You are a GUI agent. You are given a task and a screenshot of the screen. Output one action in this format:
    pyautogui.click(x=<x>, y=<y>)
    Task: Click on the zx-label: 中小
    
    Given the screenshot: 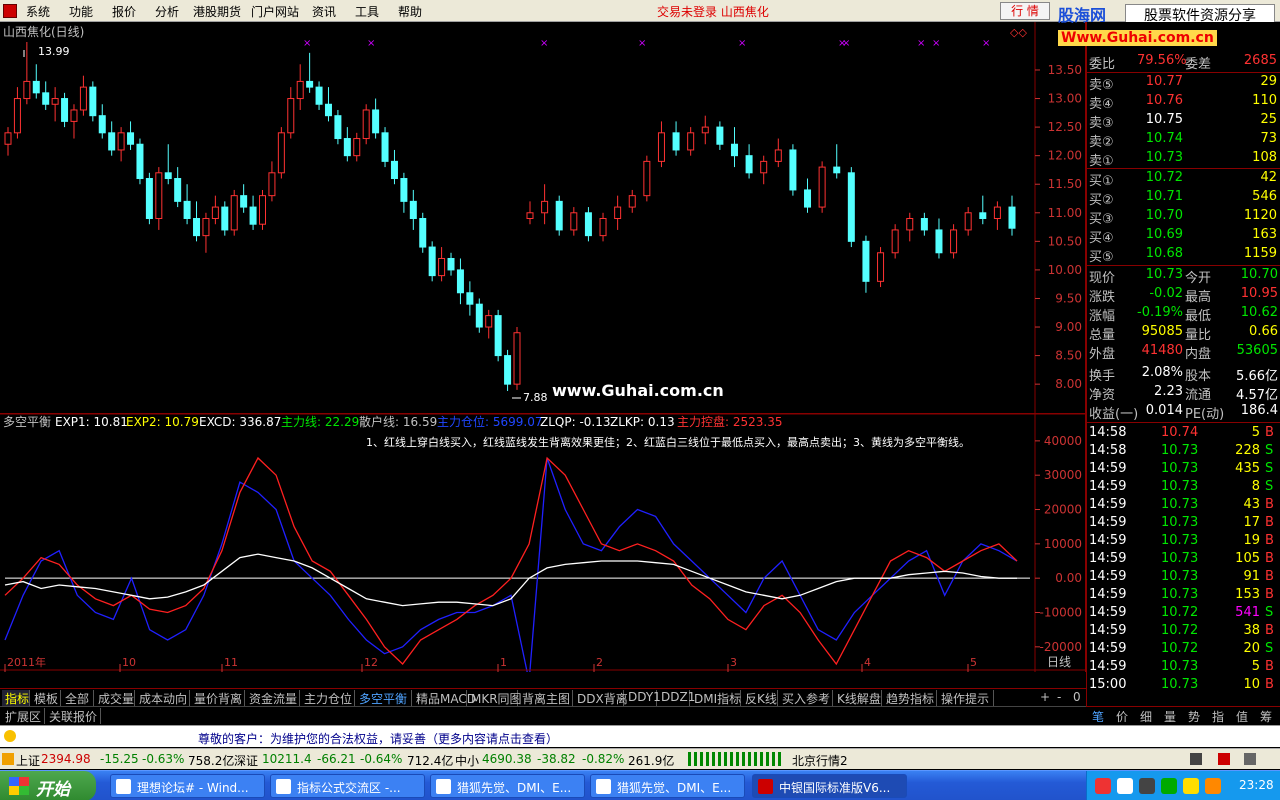 What is the action you would take?
    pyautogui.click(x=467, y=761)
    